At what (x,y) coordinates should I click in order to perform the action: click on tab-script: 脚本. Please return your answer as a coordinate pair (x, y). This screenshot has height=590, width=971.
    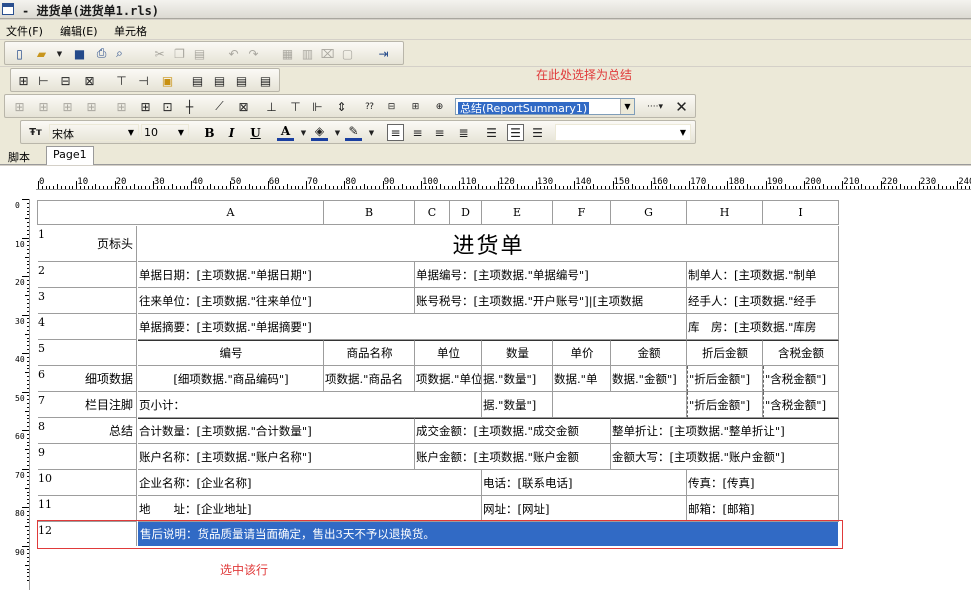
    Looking at the image, I should click on (19, 157).